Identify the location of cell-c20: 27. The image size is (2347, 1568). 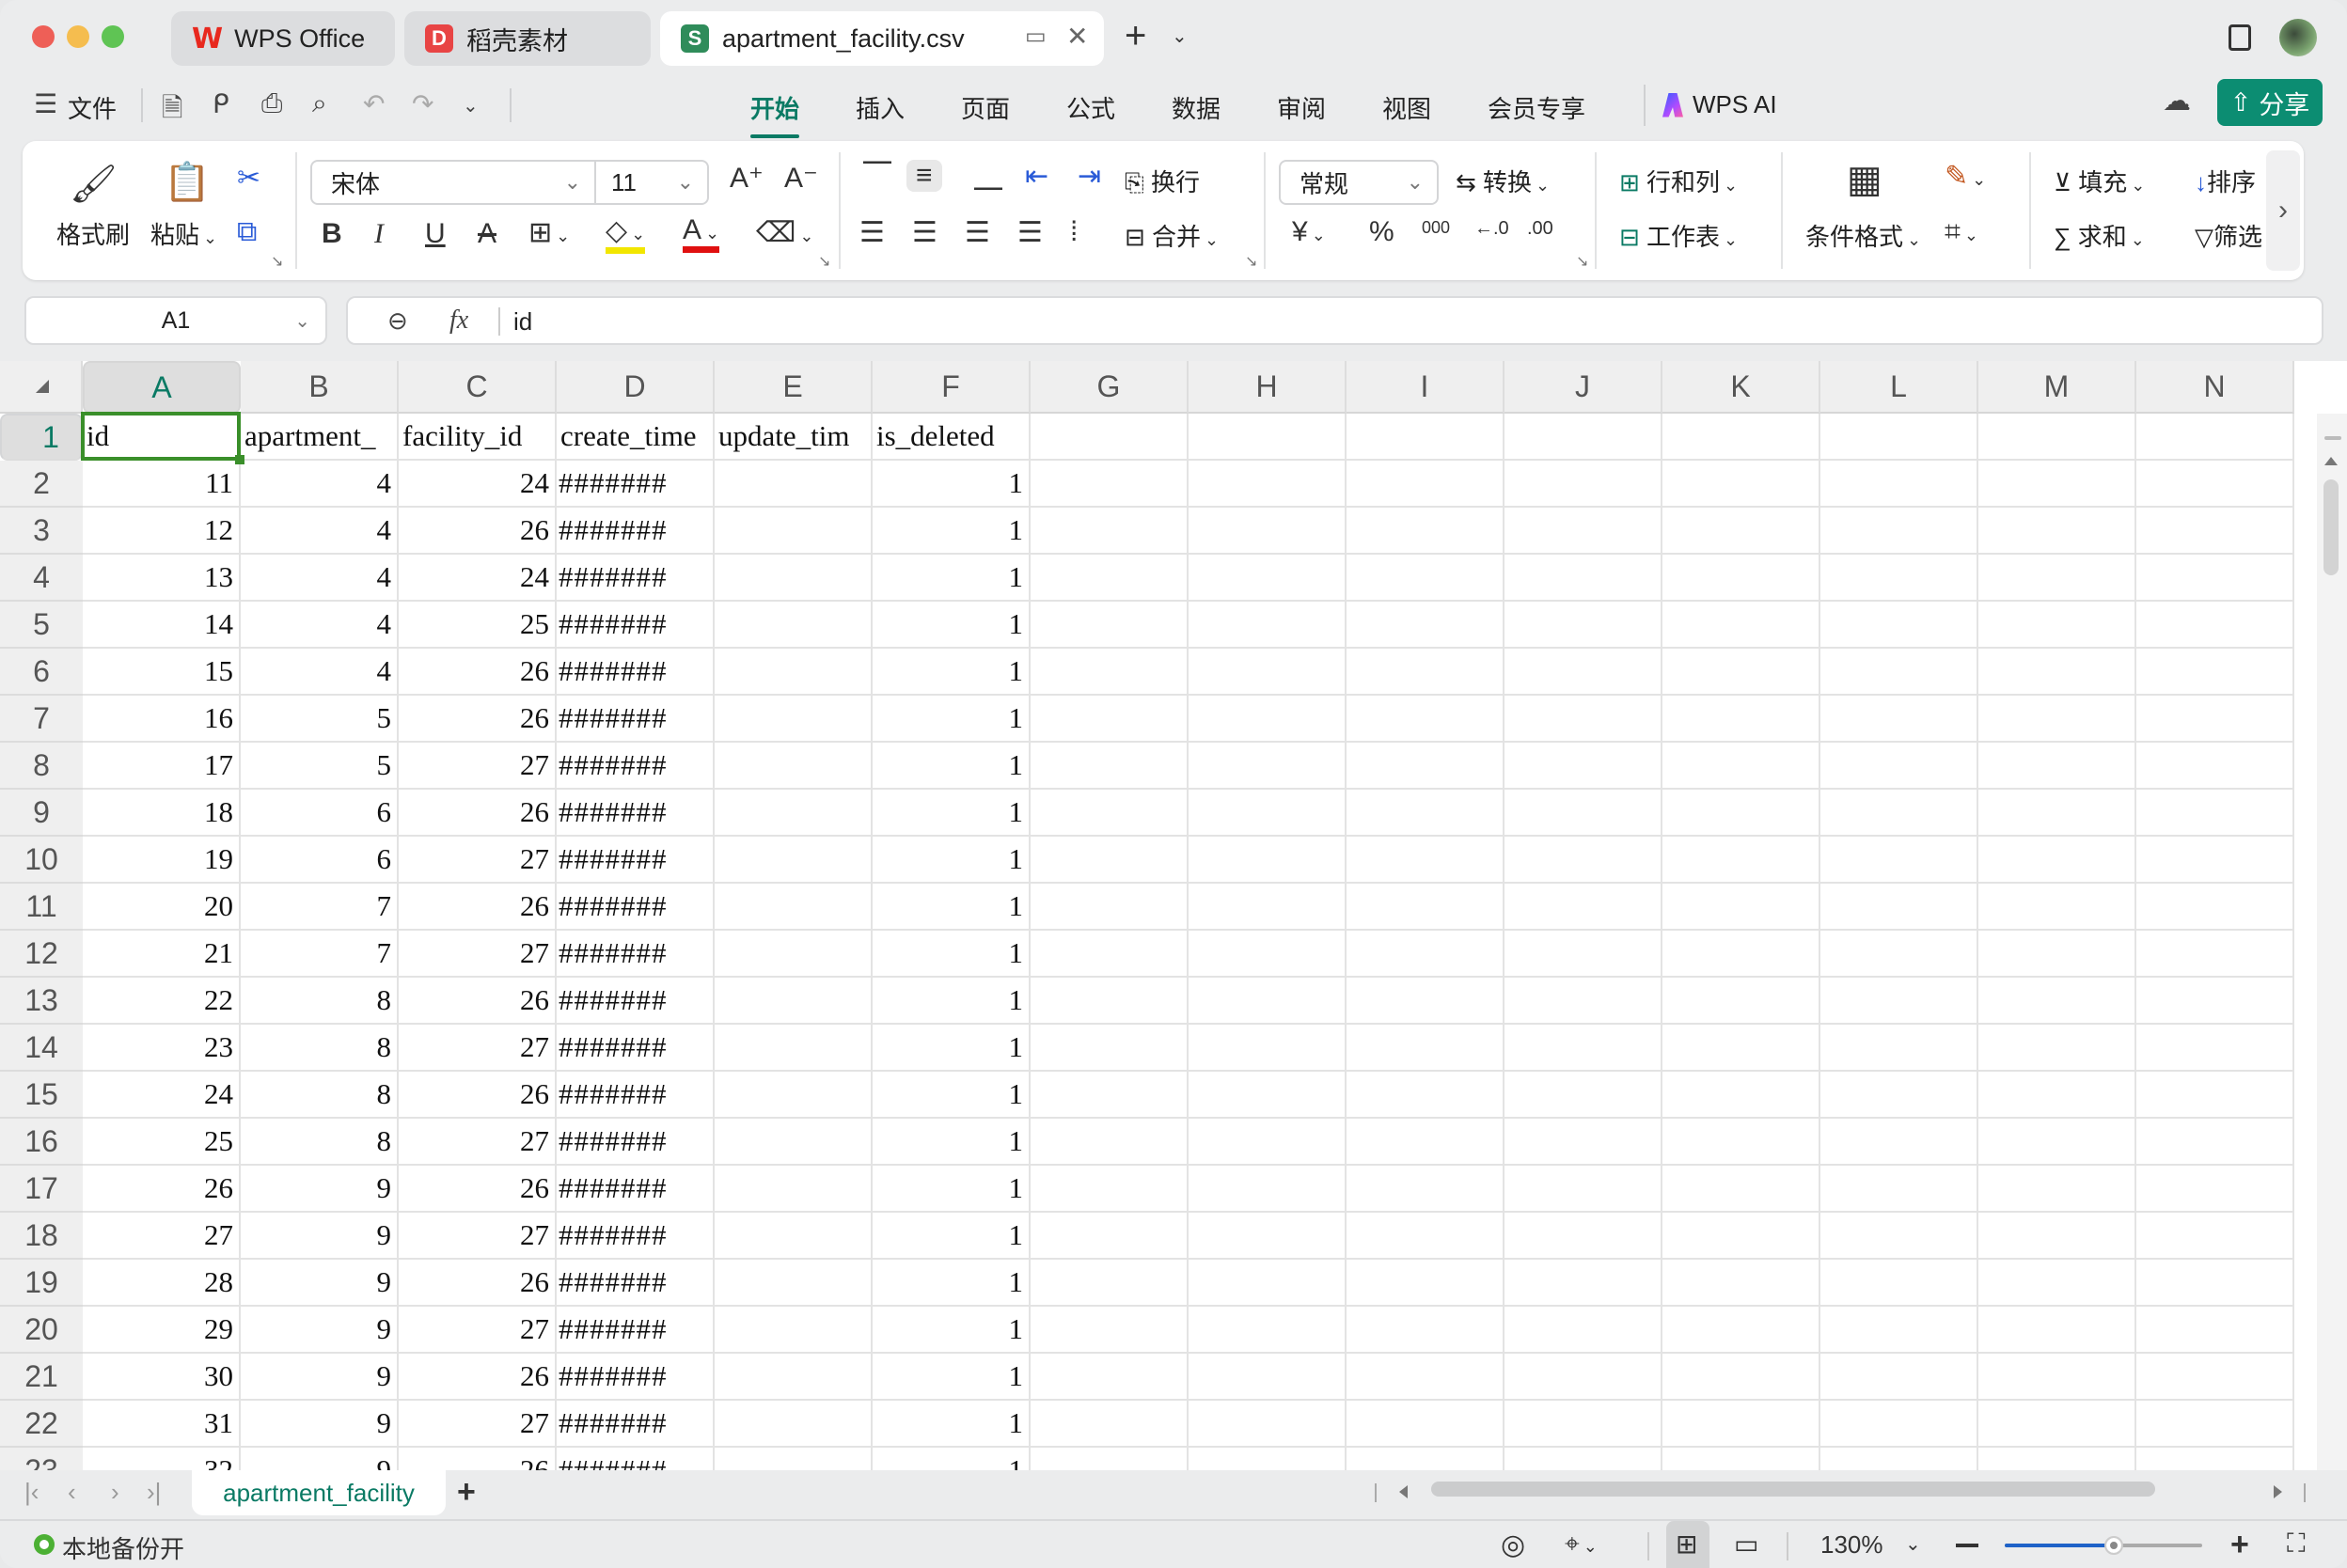
(478, 1330).